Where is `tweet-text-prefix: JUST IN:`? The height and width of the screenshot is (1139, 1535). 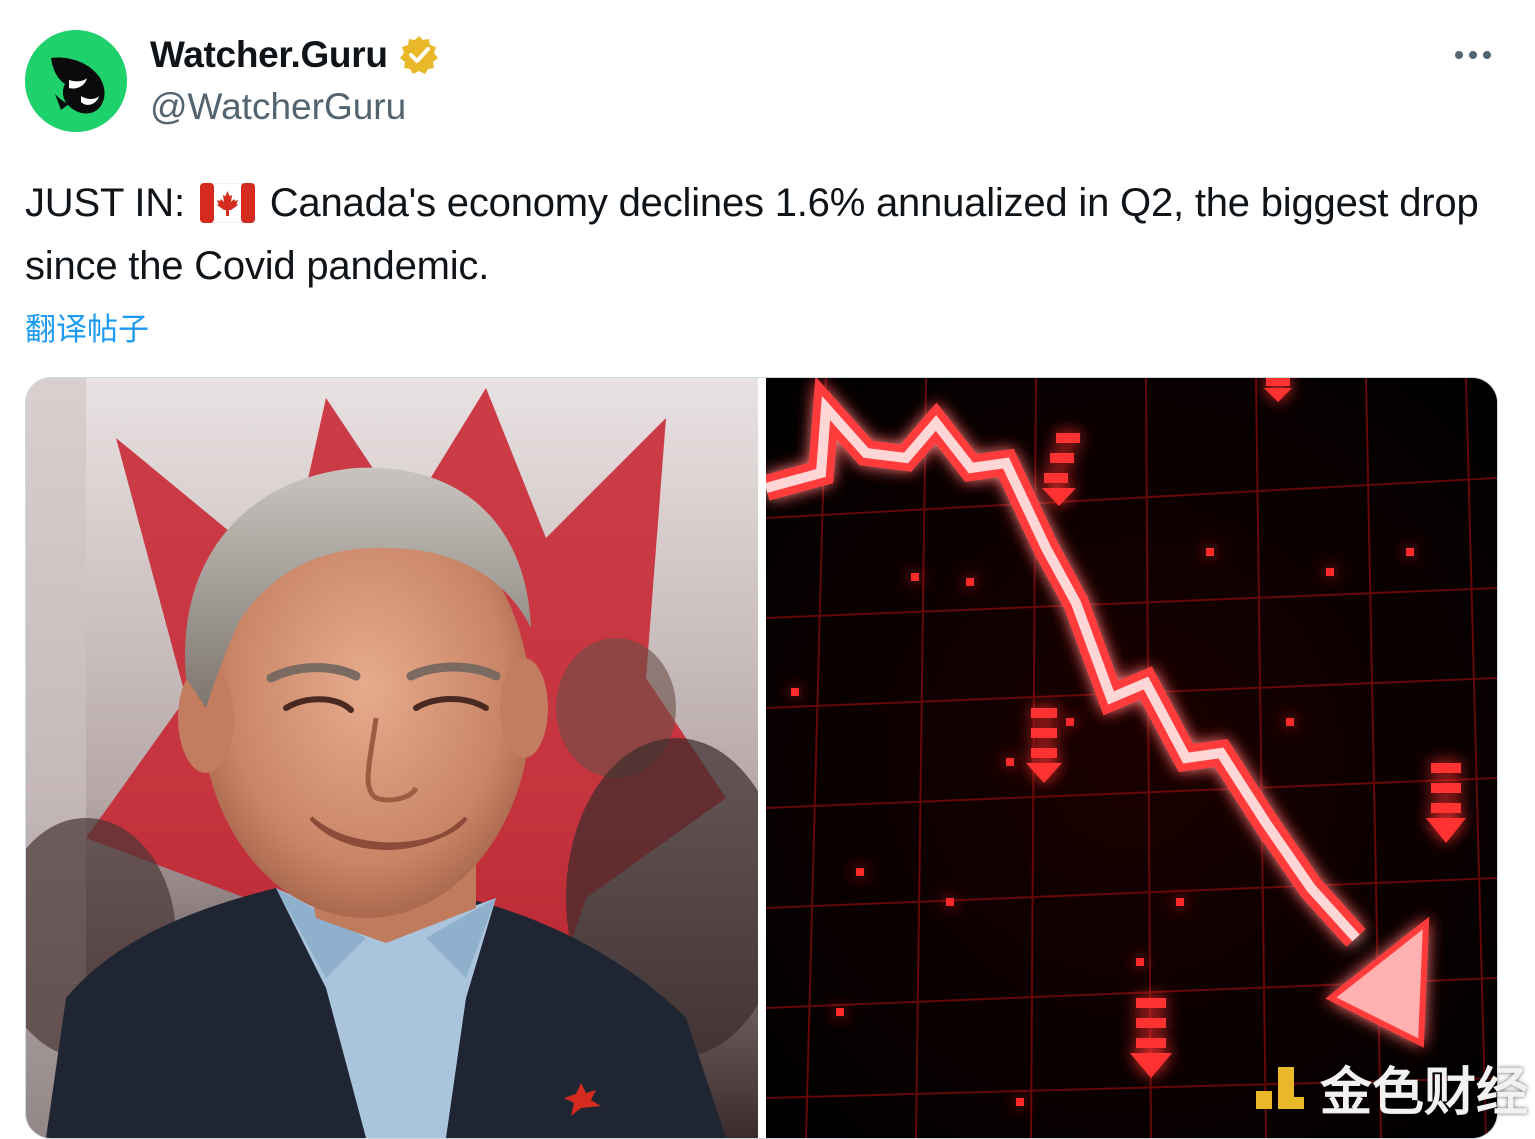 tweet-text-prefix: JUST IN: is located at coordinates (110, 203).